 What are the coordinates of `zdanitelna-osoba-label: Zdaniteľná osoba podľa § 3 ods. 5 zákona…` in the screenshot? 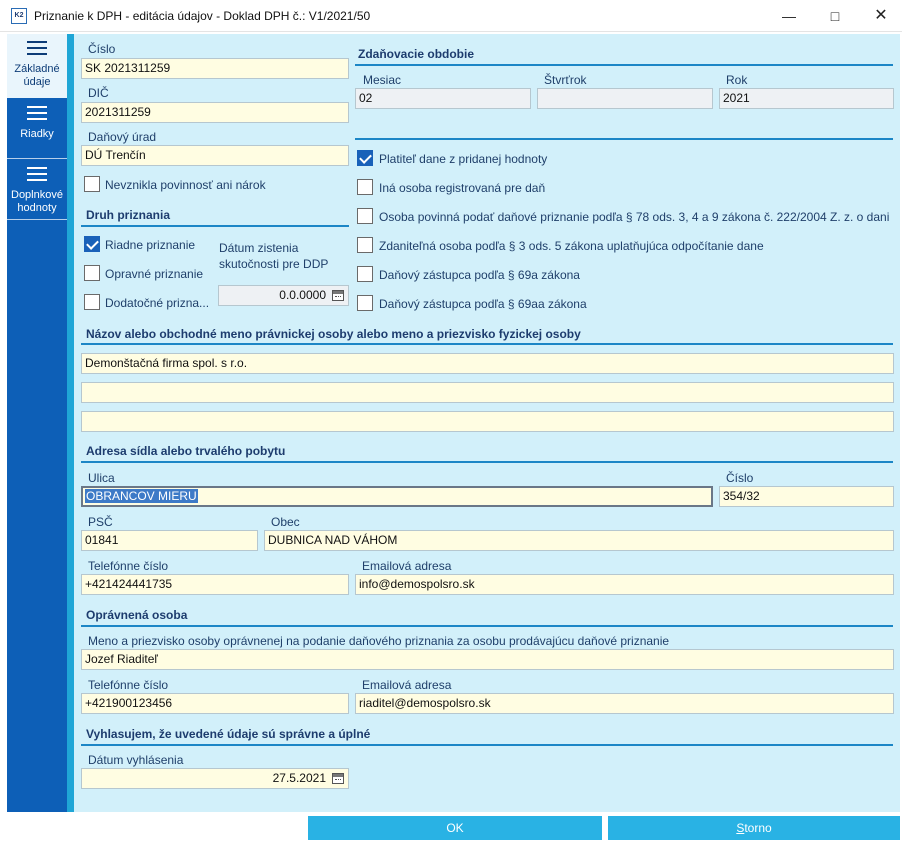 It's located at (571, 246).